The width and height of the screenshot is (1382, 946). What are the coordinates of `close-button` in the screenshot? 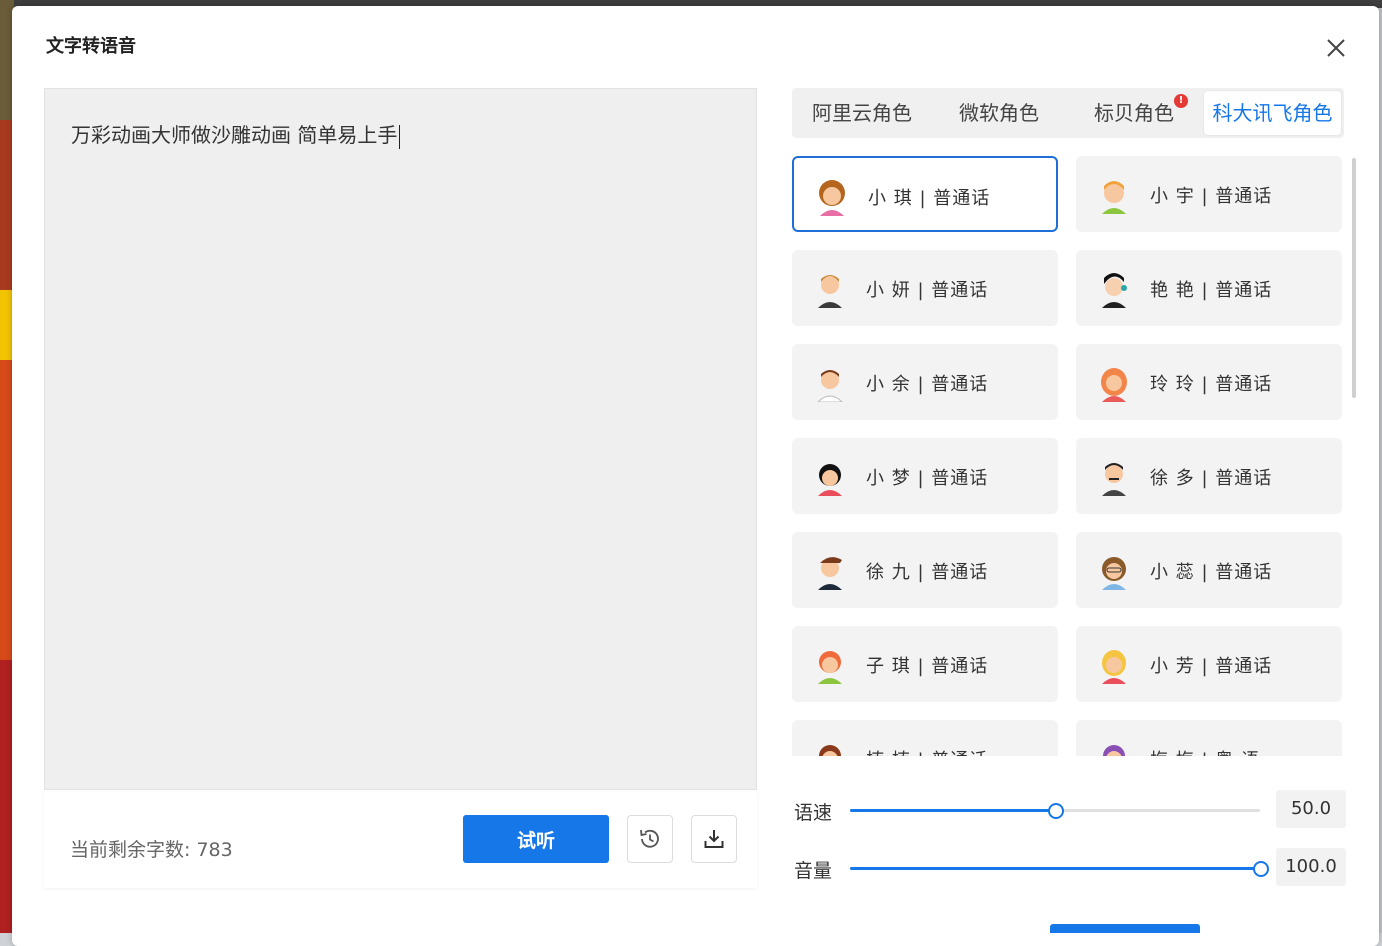 It's located at (1336, 48).